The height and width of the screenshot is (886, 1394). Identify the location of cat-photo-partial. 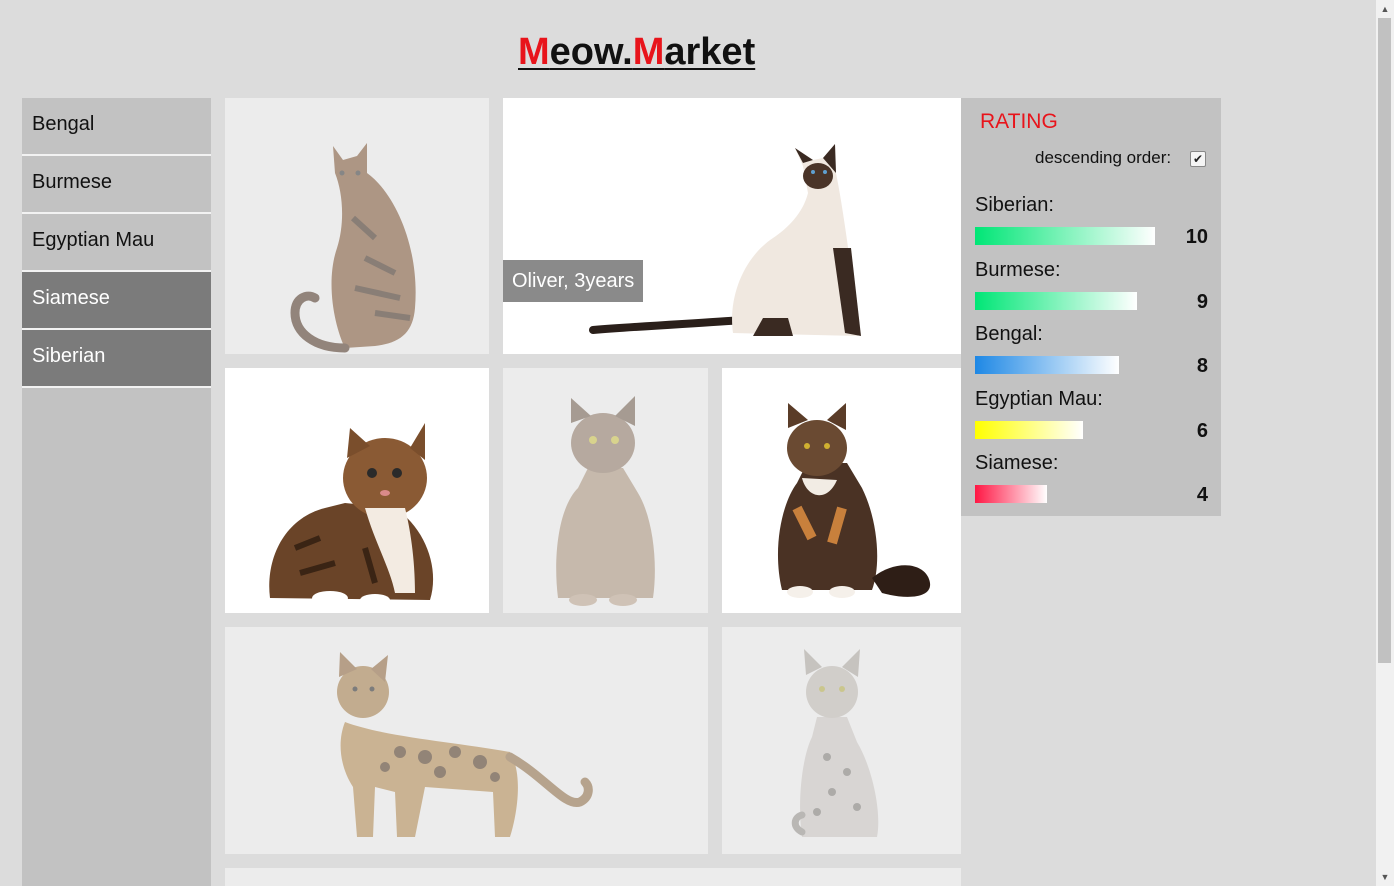
(593, 877).